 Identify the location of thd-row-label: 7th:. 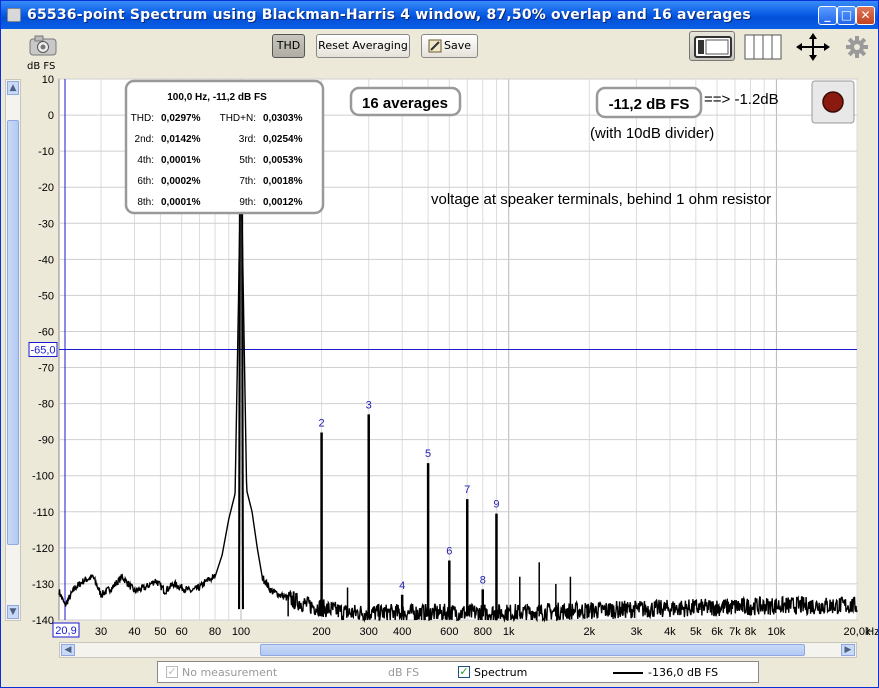
(247, 181).